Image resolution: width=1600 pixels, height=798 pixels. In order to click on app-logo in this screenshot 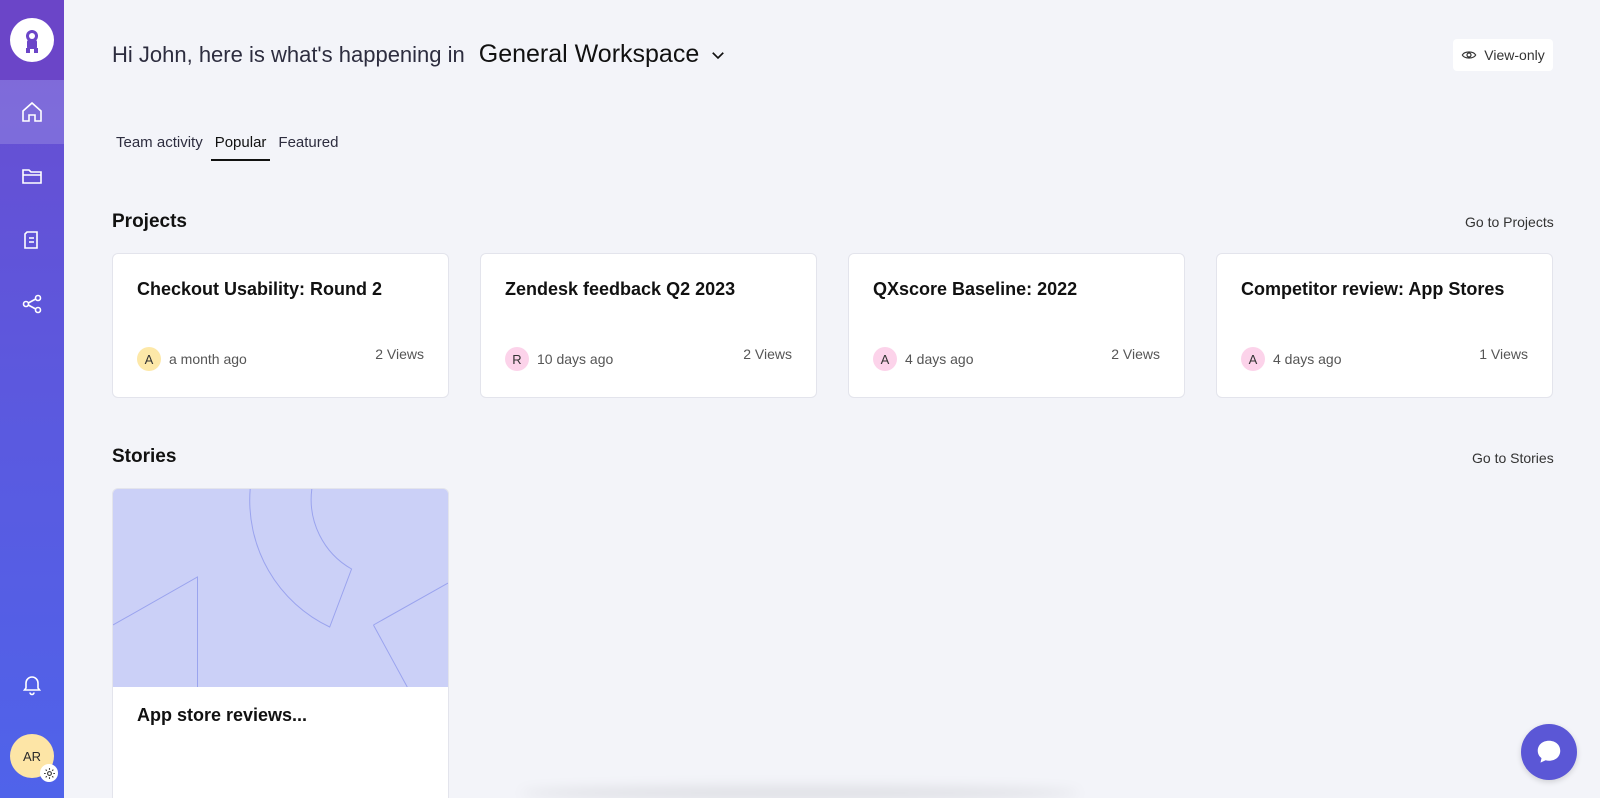, I will do `click(32, 40)`.